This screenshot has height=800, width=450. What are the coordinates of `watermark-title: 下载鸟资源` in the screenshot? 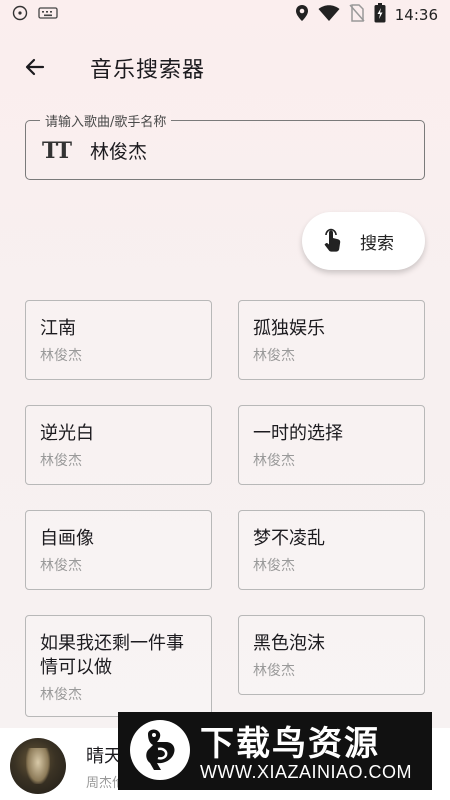 It's located at (290, 744).